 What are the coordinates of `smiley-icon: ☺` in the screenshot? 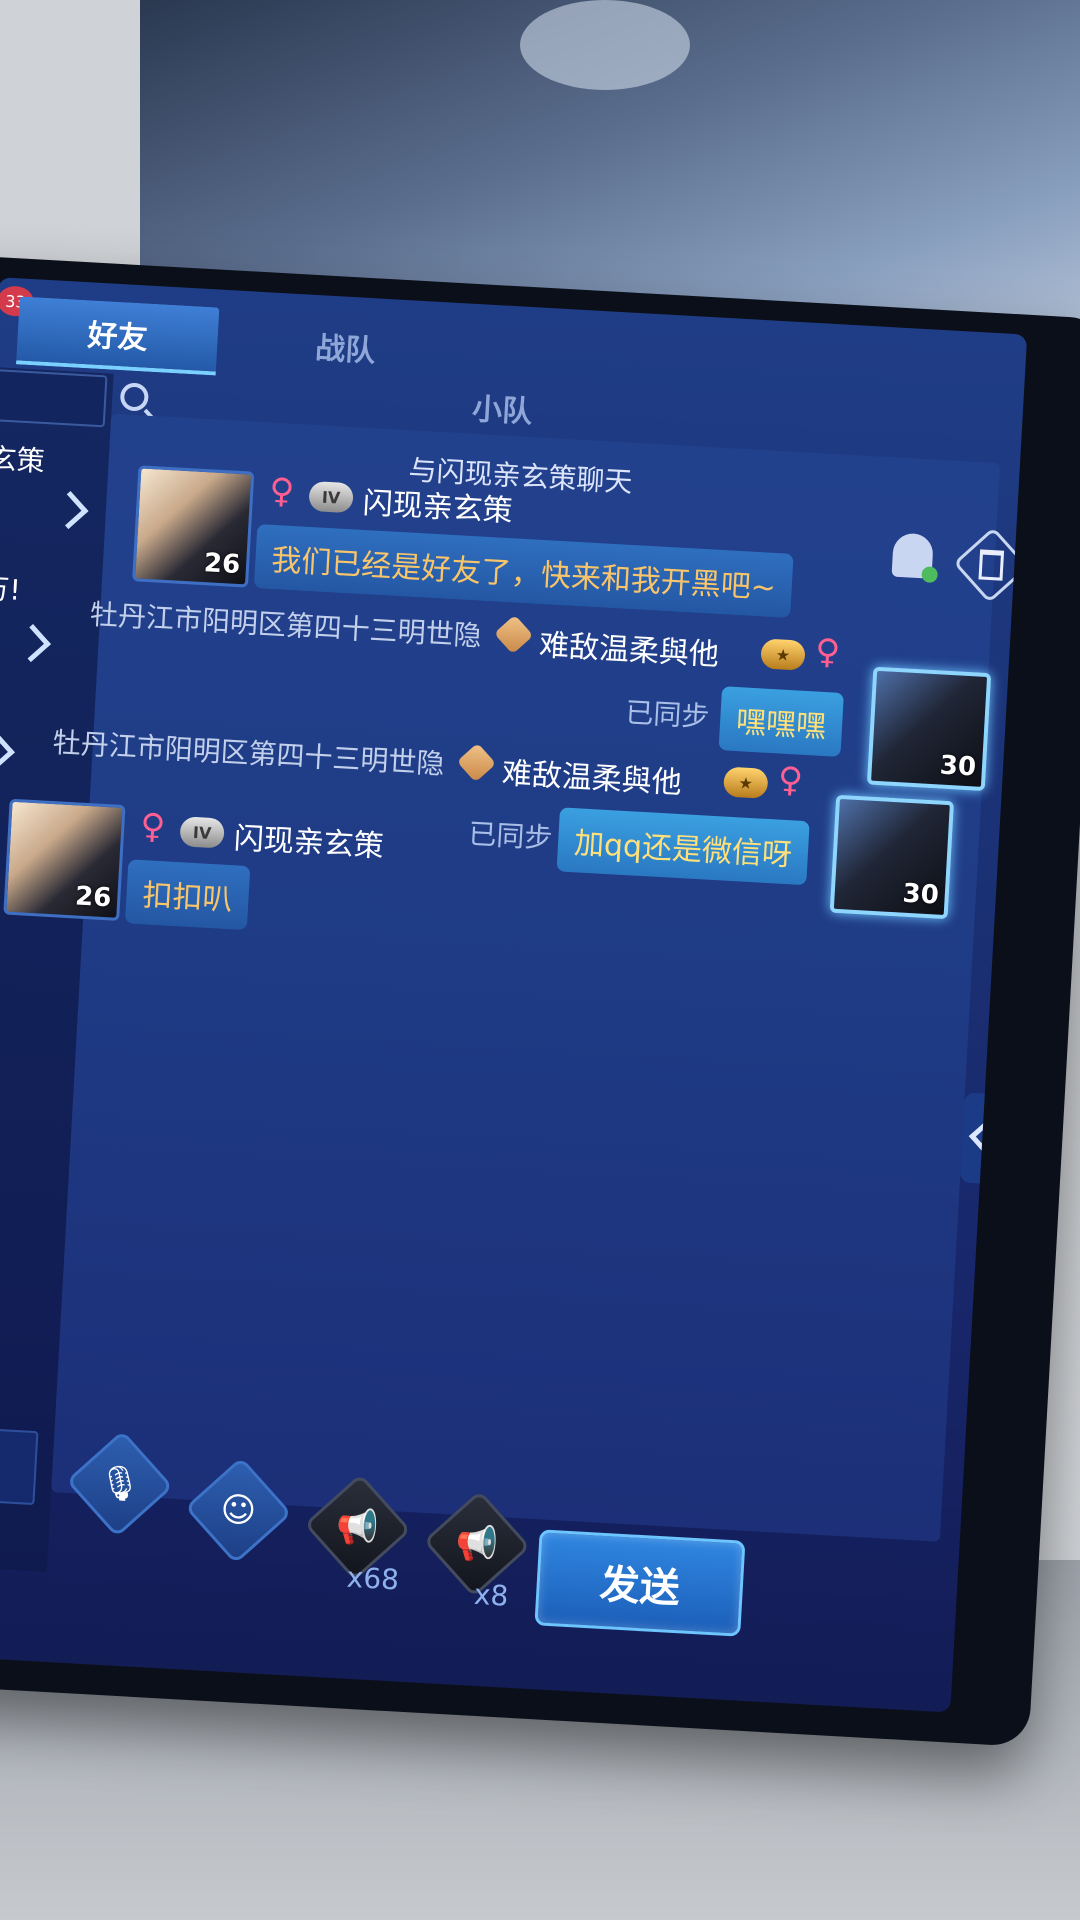 It's located at (238, 1510).